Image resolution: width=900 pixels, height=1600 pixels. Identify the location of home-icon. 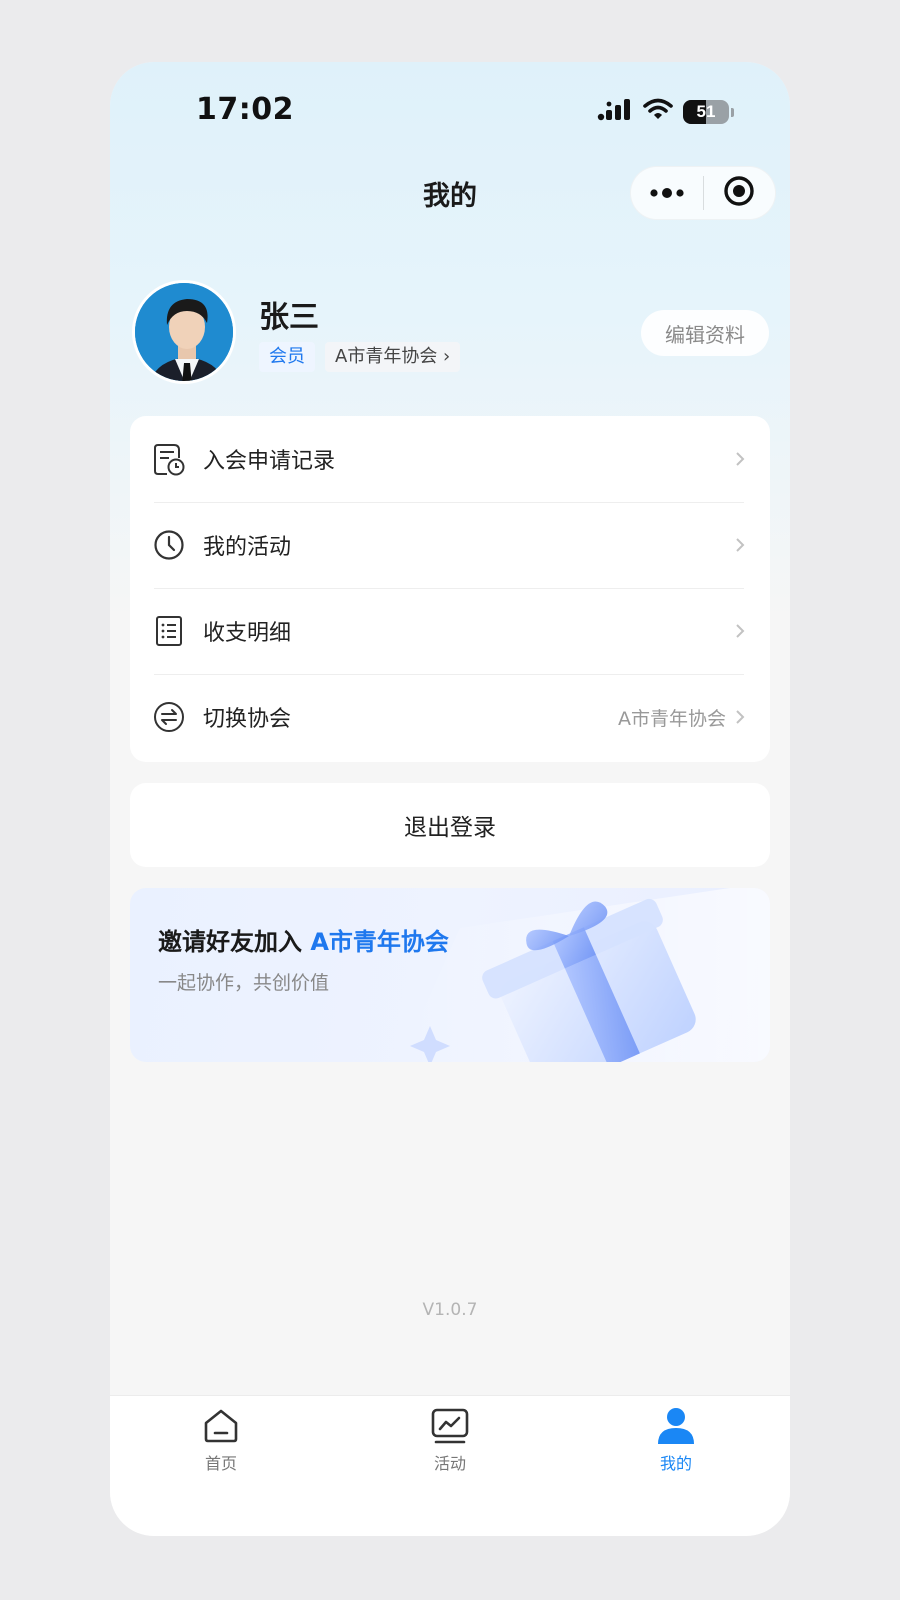
(221, 1426).